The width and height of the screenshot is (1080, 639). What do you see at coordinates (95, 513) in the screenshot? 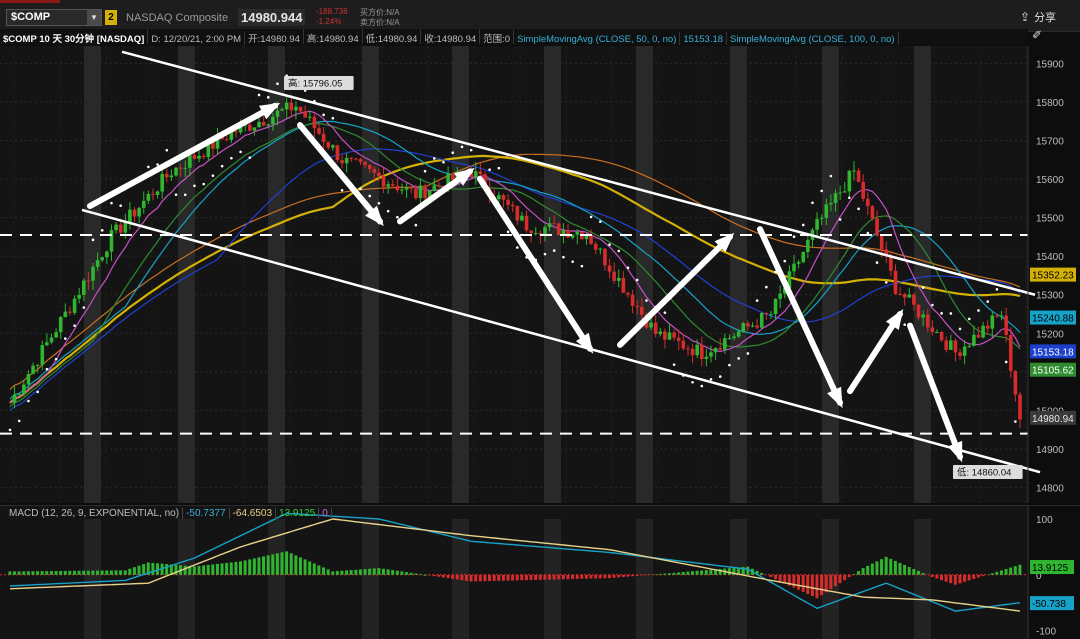
I see `macd-study-label: MACD (12, 26, 9, EXPONENTIAL, no)` at bounding box center [95, 513].